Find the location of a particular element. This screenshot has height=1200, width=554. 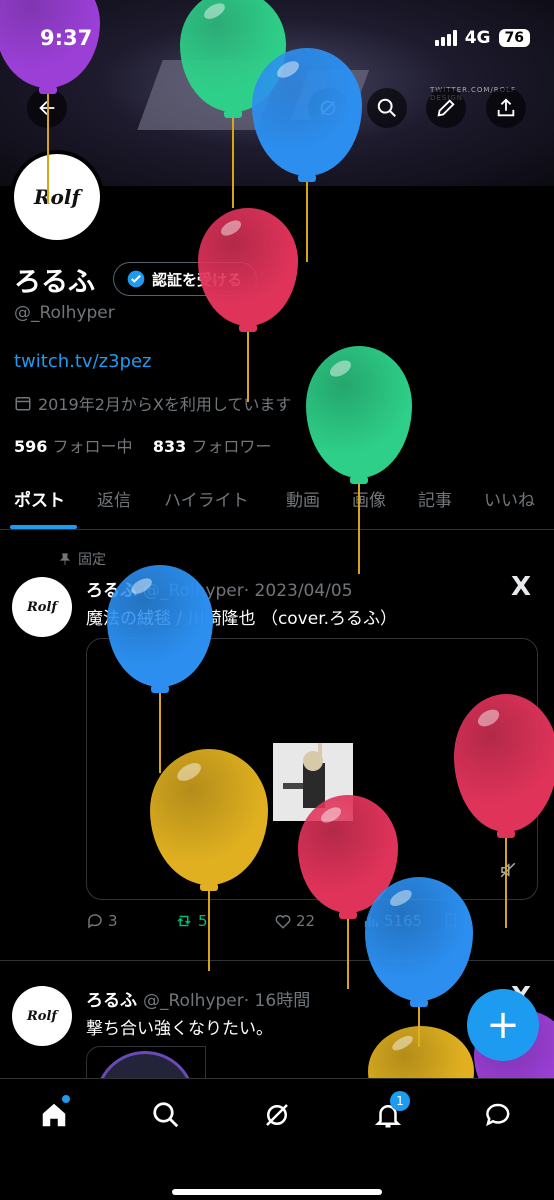

edit-button is located at coordinates (446, 108).